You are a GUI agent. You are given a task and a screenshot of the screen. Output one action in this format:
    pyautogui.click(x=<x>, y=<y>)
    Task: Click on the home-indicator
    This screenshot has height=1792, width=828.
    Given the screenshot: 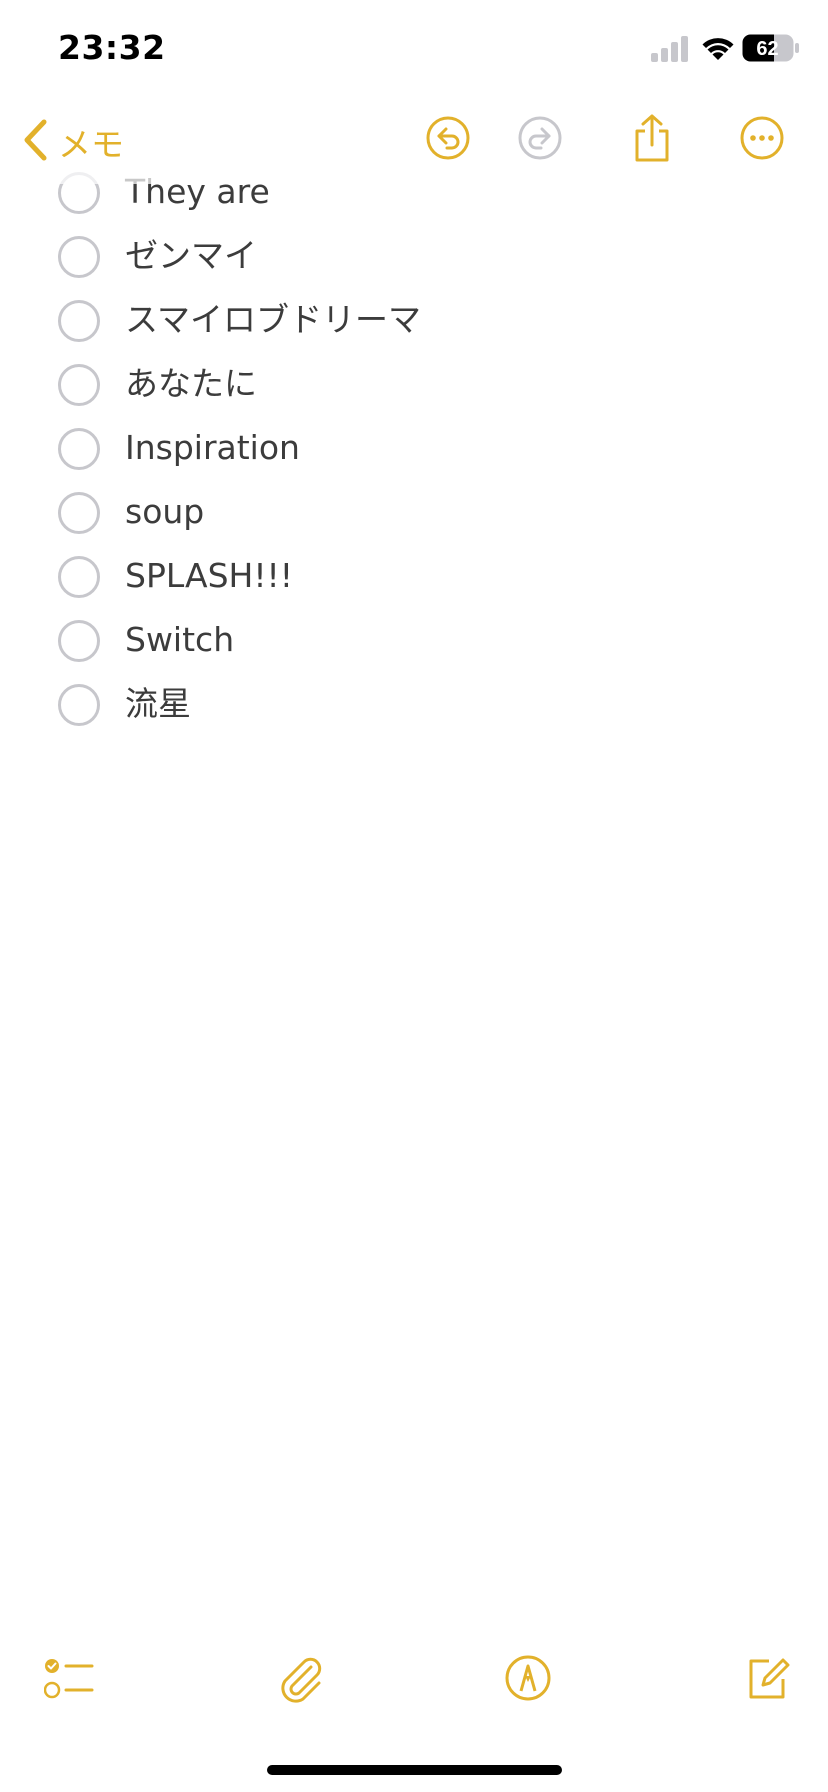 What is the action you would take?
    pyautogui.click(x=414, y=1770)
    